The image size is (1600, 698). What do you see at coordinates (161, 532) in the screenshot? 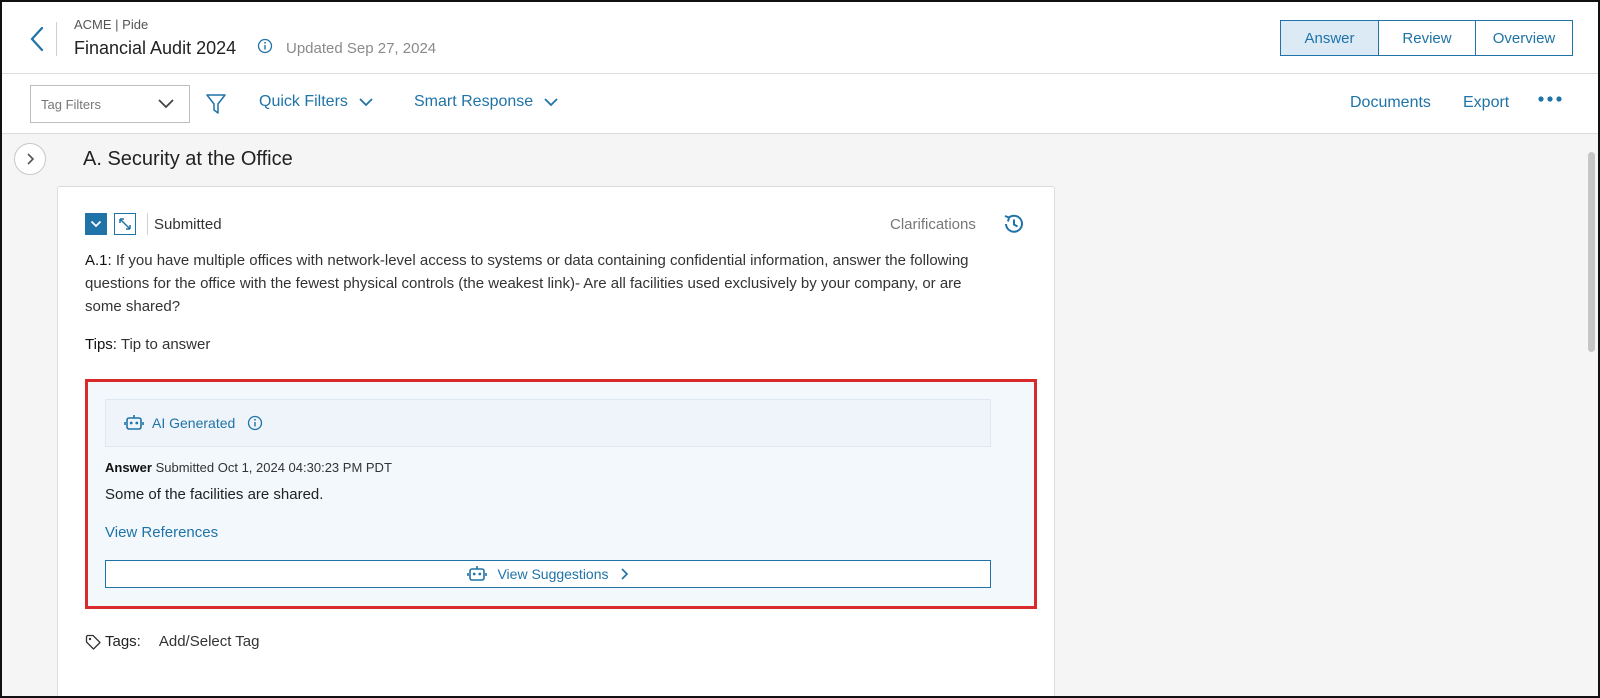
I see `view-references-link: View References` at bounding box center [161, 532].